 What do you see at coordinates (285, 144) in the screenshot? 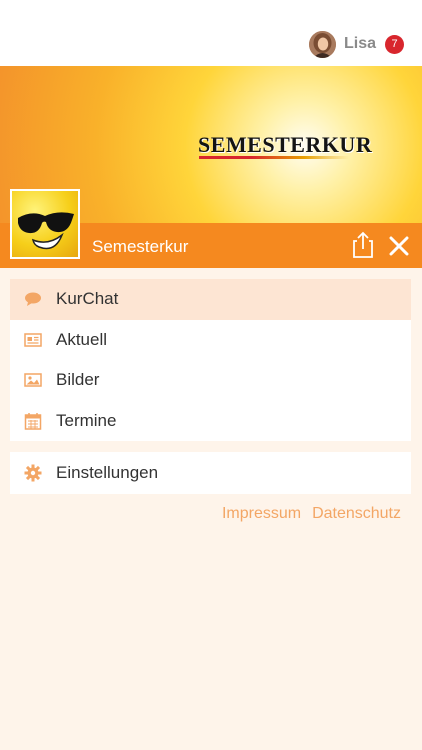
I see `banner-logo-text: SEMESTERKUR` at bounding box center [285, 144].